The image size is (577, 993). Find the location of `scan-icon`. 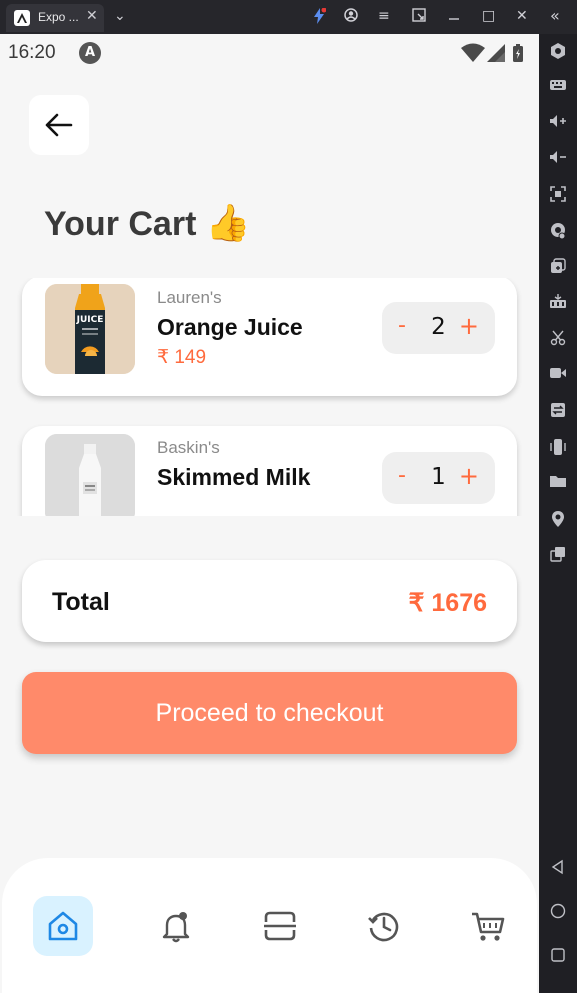

scan-icon is located at coordinates (280, 926).